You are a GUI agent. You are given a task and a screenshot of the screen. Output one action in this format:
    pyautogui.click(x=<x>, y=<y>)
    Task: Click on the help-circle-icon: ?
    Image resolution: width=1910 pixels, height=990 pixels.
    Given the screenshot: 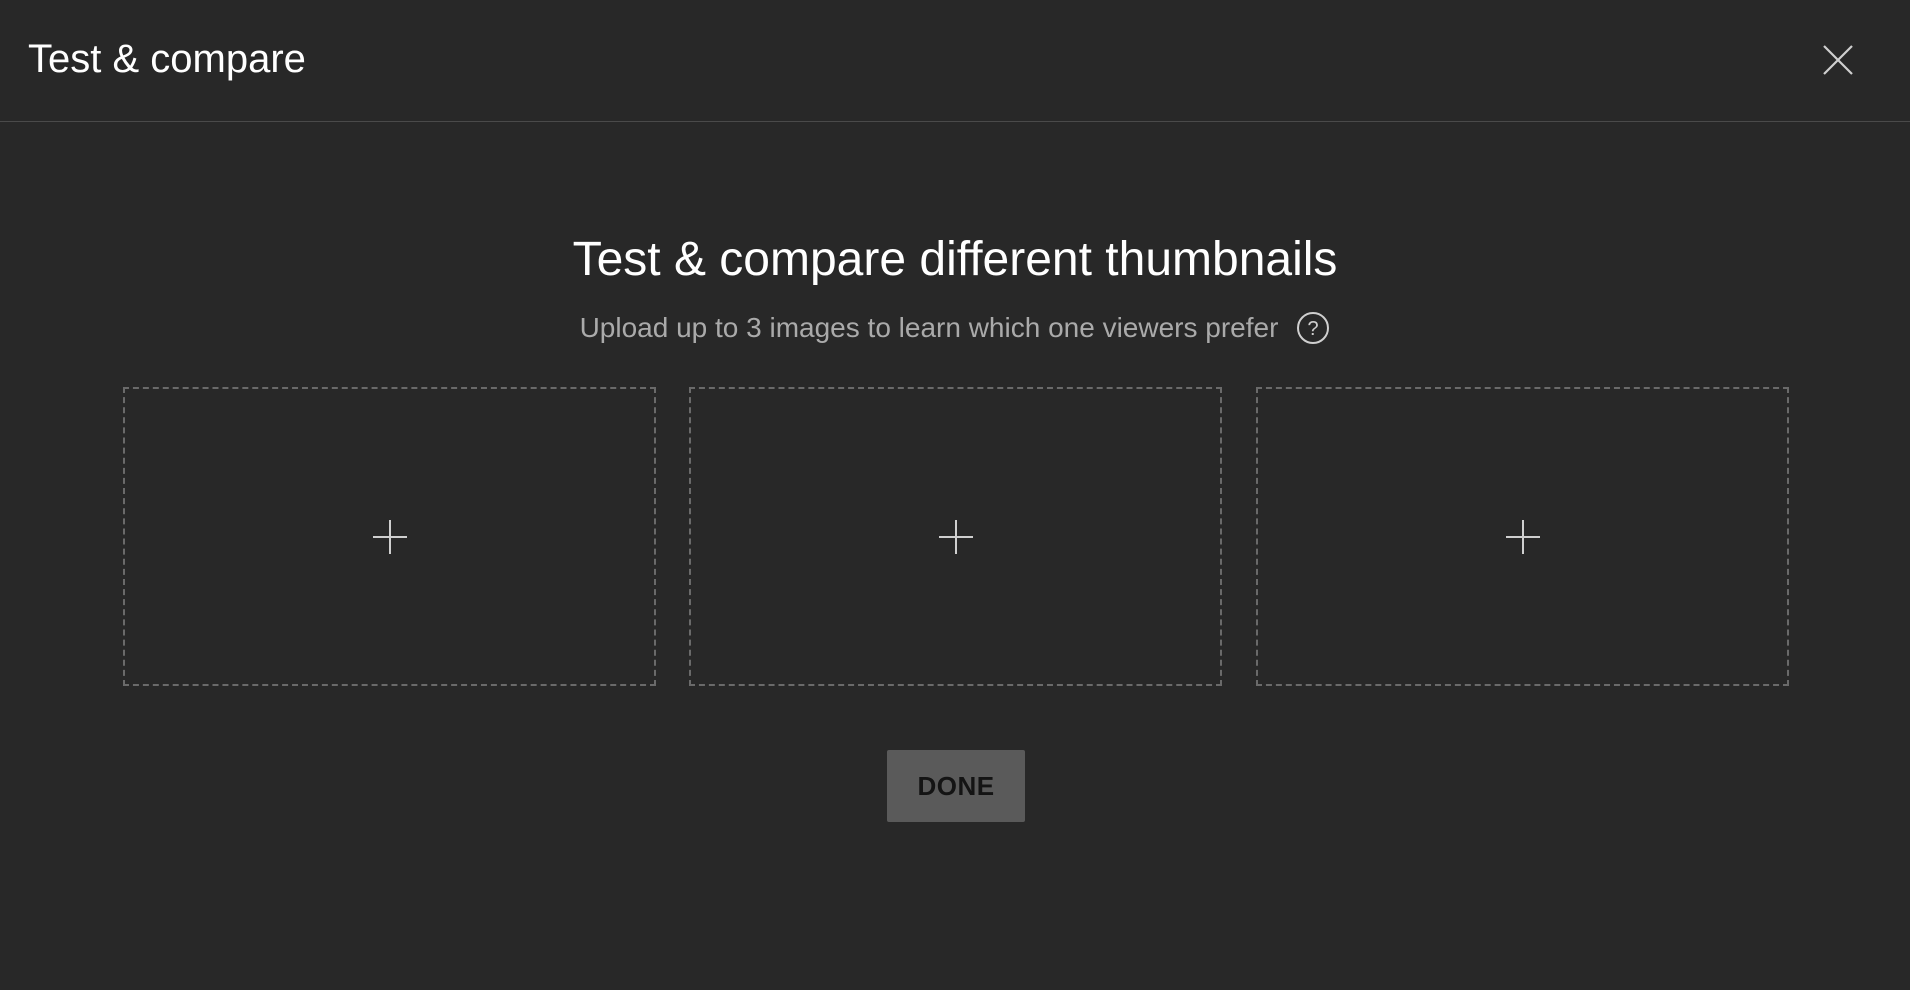 What is the action you would take?
    pyautogui.click(x=1313, y=328)
    